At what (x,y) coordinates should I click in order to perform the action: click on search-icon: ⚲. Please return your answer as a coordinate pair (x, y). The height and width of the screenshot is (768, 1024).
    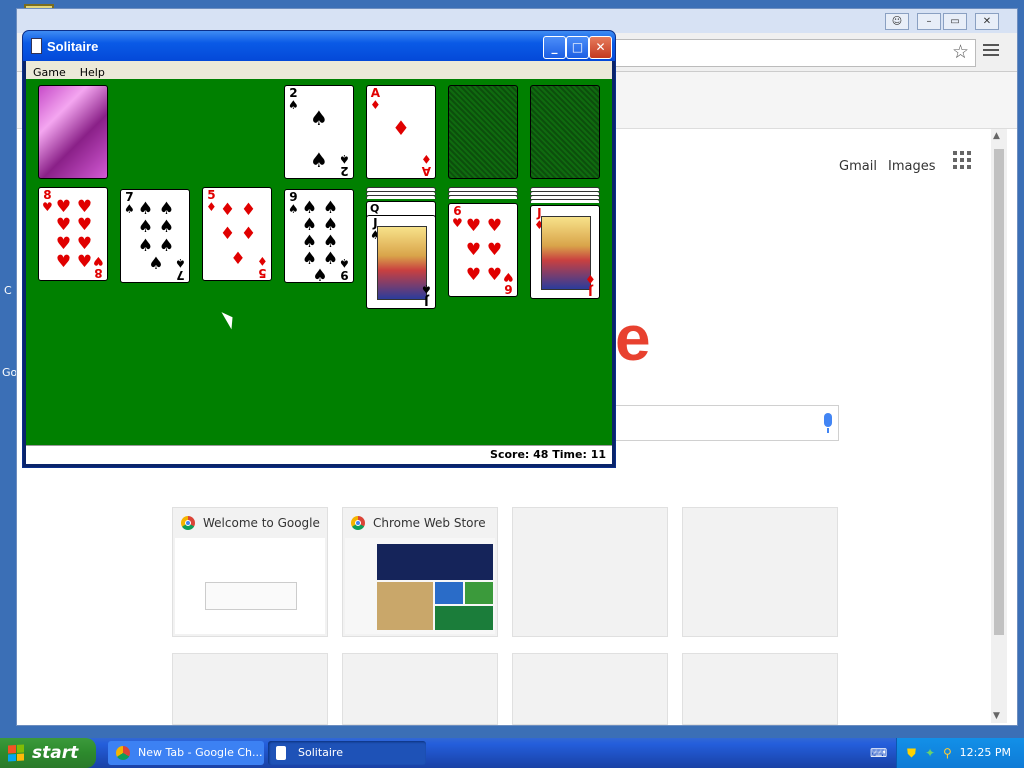
    Looking at the image, I should click on (950, 753).